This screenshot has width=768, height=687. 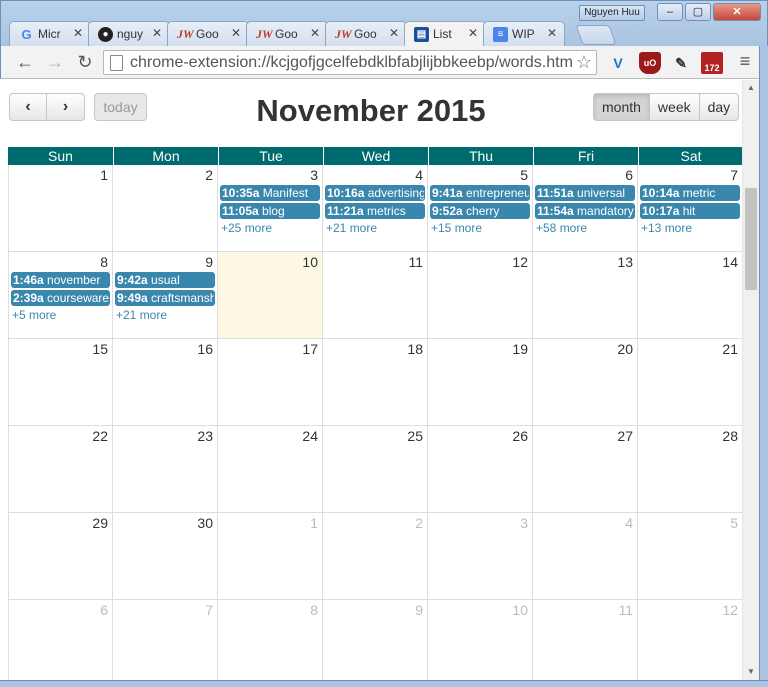 I want to click on day-cell: 7 10:14a metric 10:17a hit +13 more, so click(x=690, y=208).